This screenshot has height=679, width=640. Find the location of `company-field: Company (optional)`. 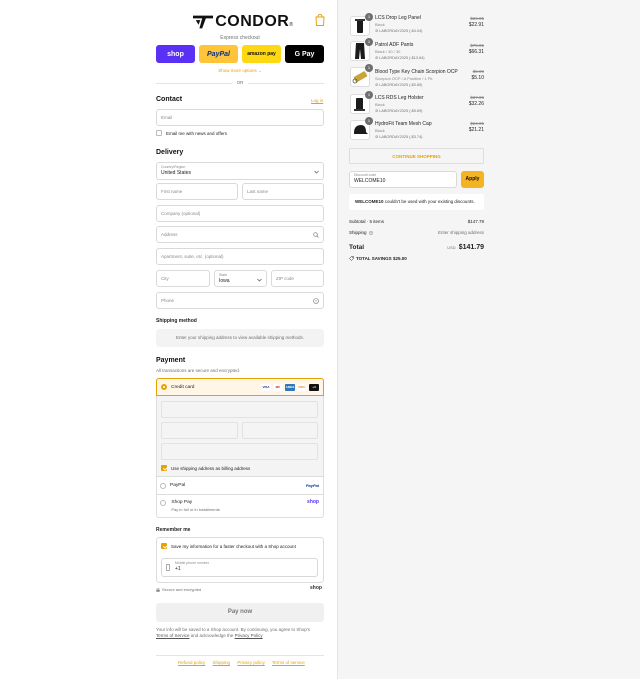

company-field: Company (optional) is located at coordinates (240, 213).